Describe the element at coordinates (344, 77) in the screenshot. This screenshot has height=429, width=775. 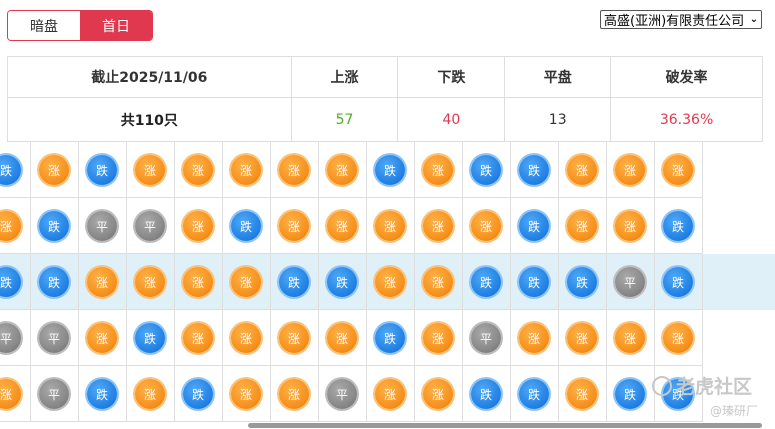
I see `header-up: 上涨` at that location.